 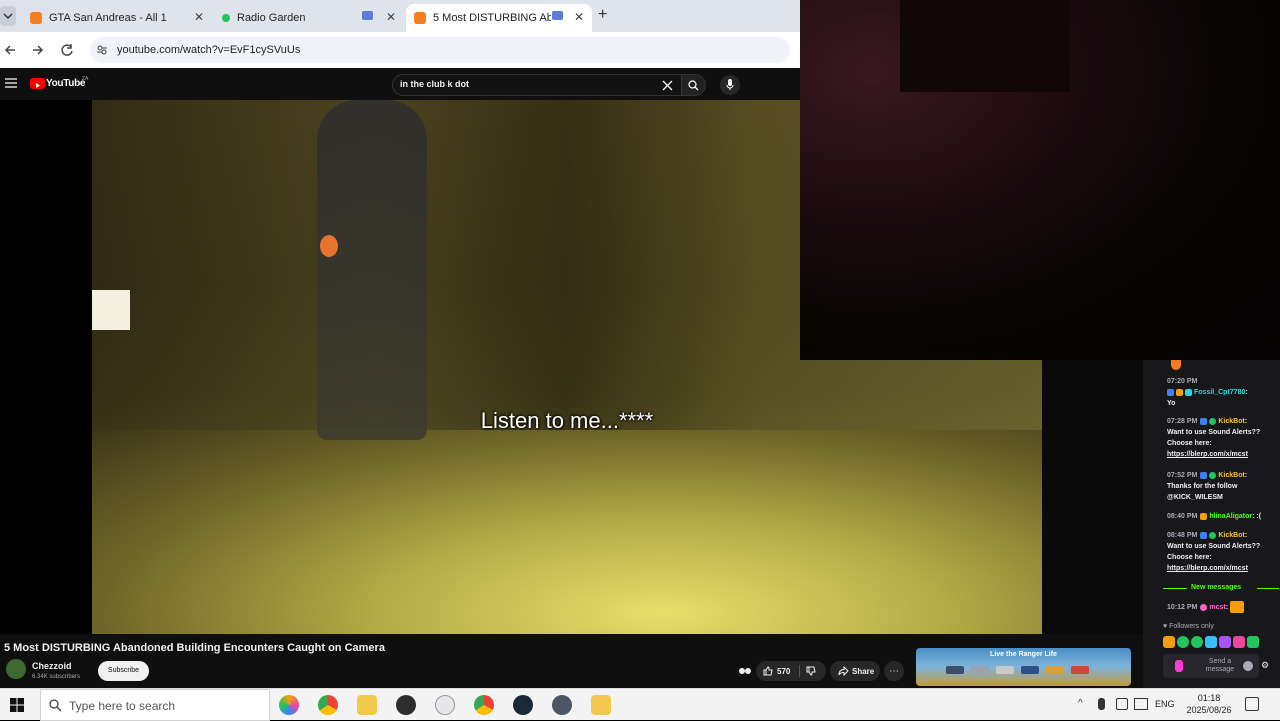 I want to click on chat-input-placeholder: Send a message, so click(x=1220, y=665).